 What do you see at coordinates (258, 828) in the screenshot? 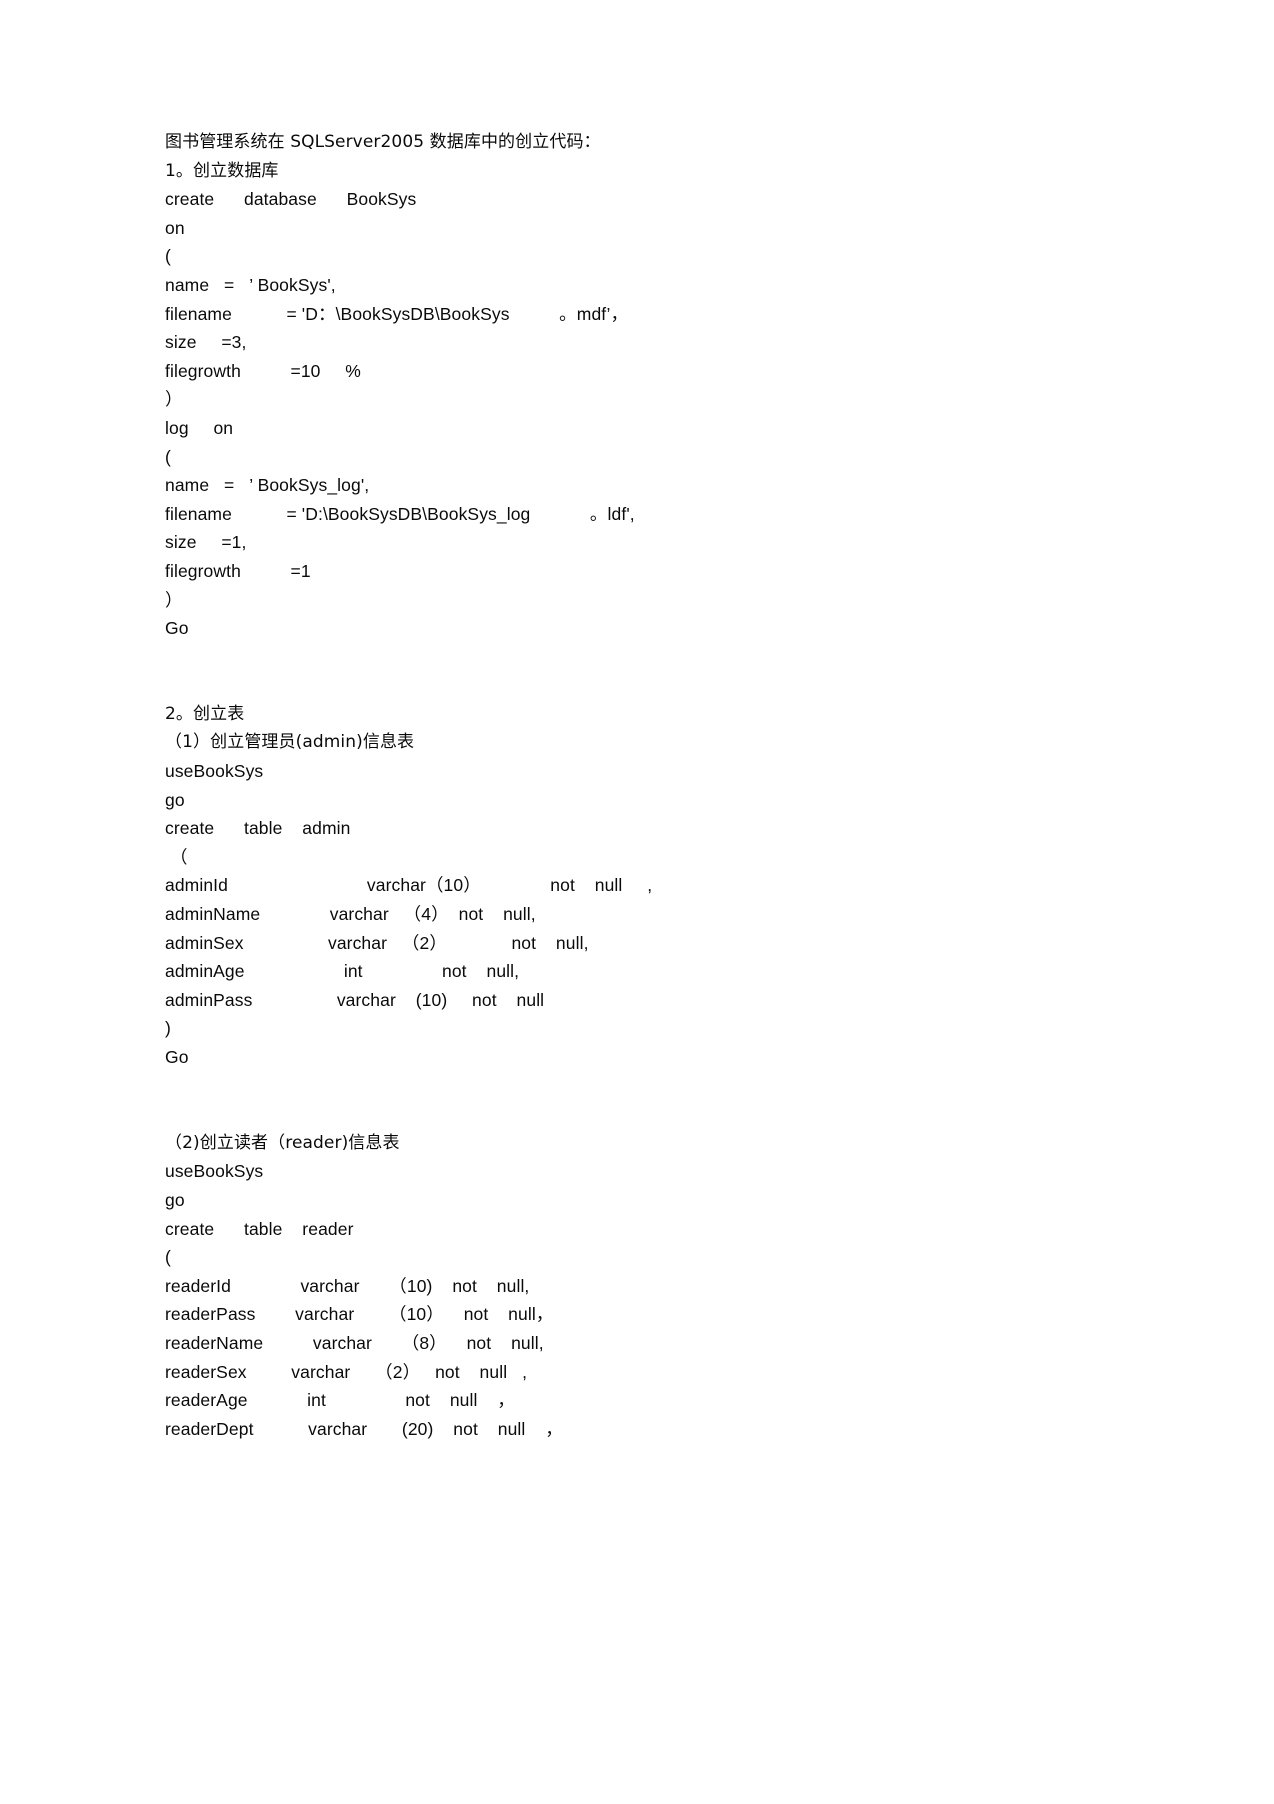
I see `code-line: create table admin` at bounding box center [258, 828].